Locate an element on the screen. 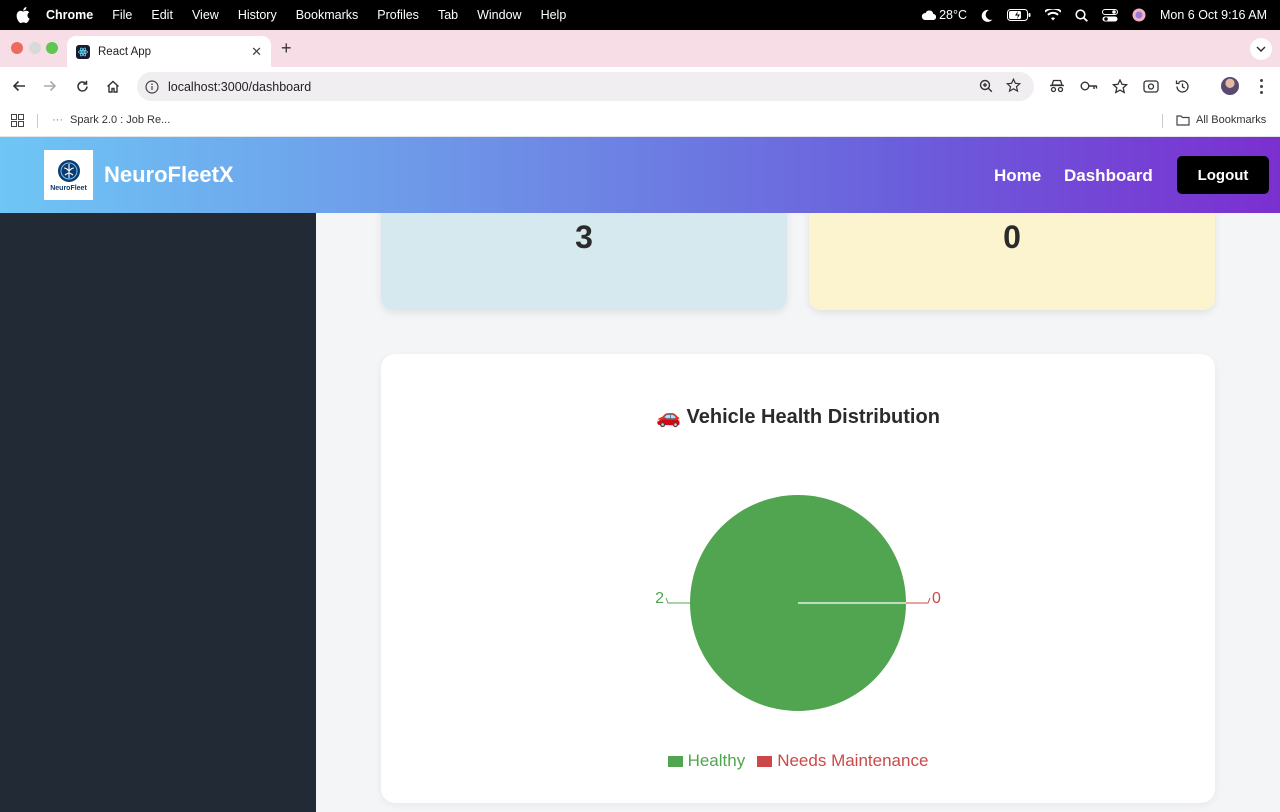 The width and height of the screenshot is (1280, 812). apple-icon is located at coordinates (24, 15).